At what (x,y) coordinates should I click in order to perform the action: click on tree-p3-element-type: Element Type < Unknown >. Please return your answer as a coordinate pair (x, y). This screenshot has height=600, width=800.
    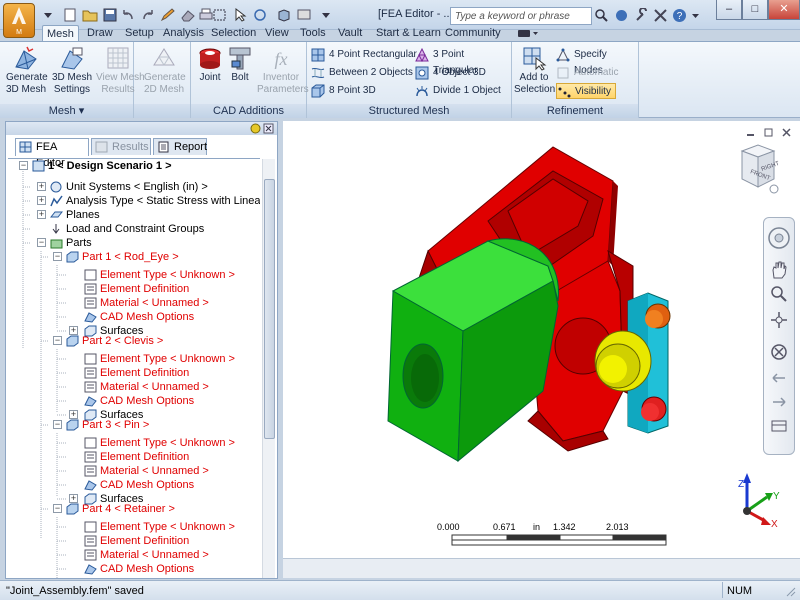
    Looking at the image, I should click on (159, 443).